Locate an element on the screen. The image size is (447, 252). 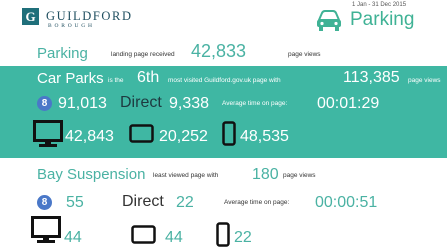
bay-suspension-tablet-visits: 44 is located at coordinates (174, 237).